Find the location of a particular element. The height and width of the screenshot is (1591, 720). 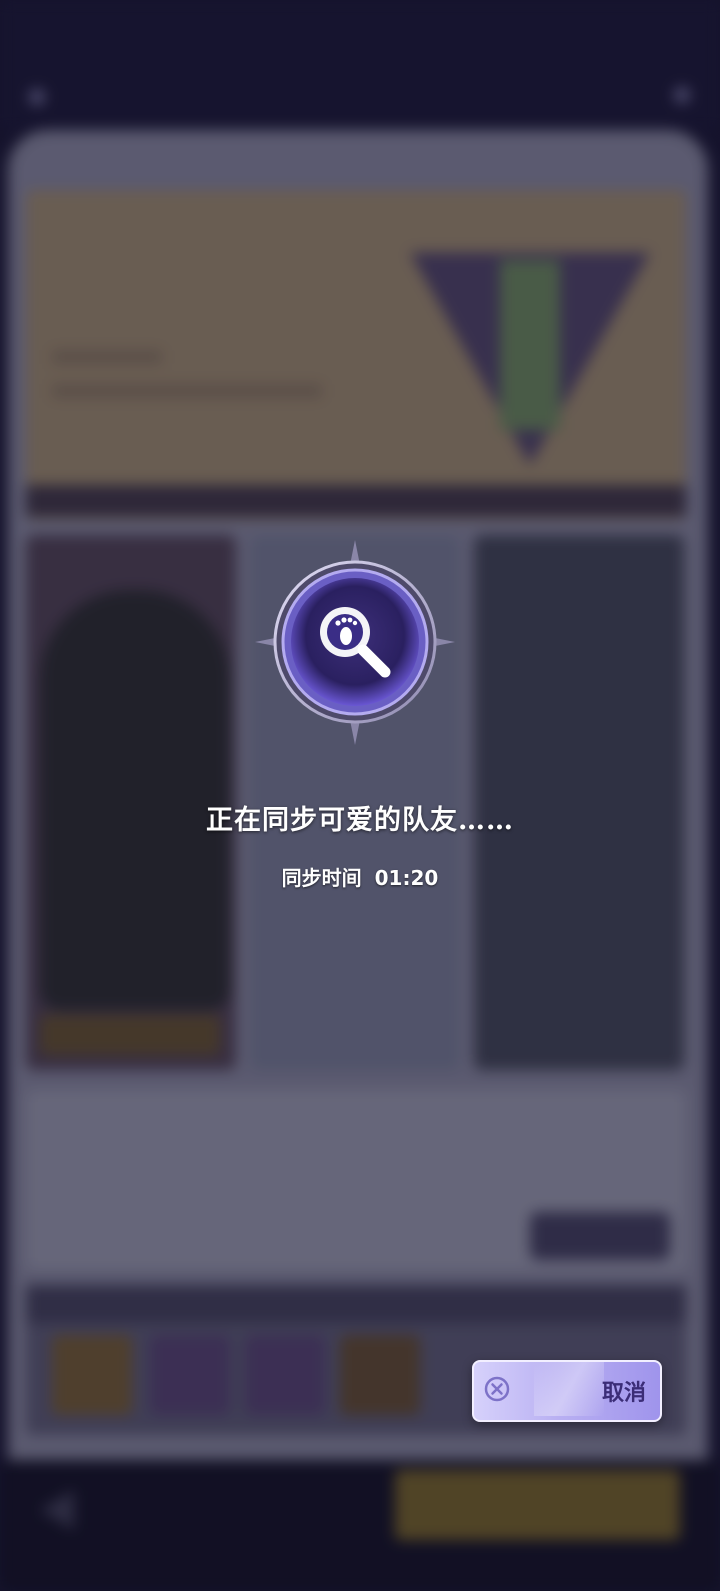

button-sheen is located at coordinates (569, 1389).